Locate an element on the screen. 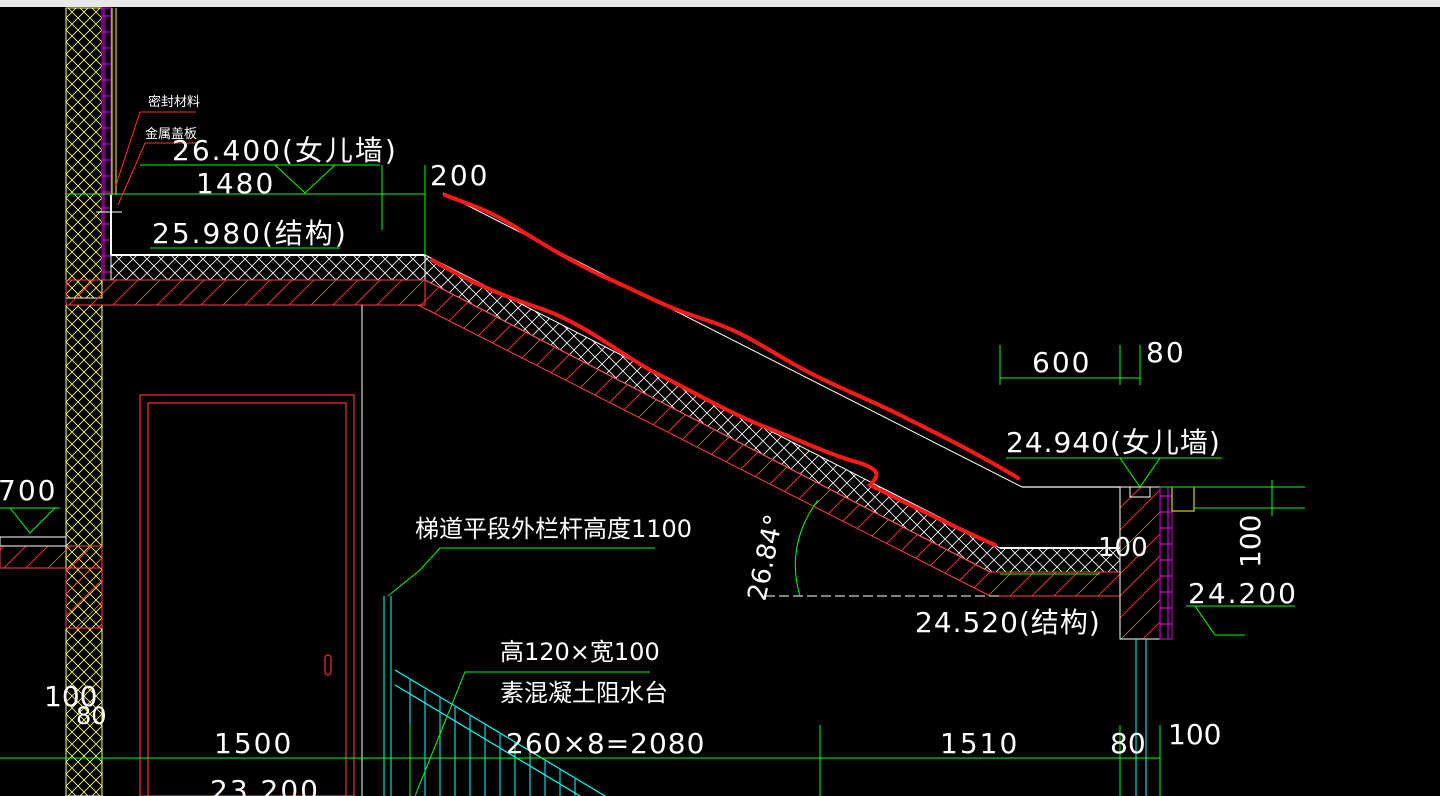 This screenshot has width=1440, height=796. label-seal-material: 密封材料 is located at coordinates (174, 102).